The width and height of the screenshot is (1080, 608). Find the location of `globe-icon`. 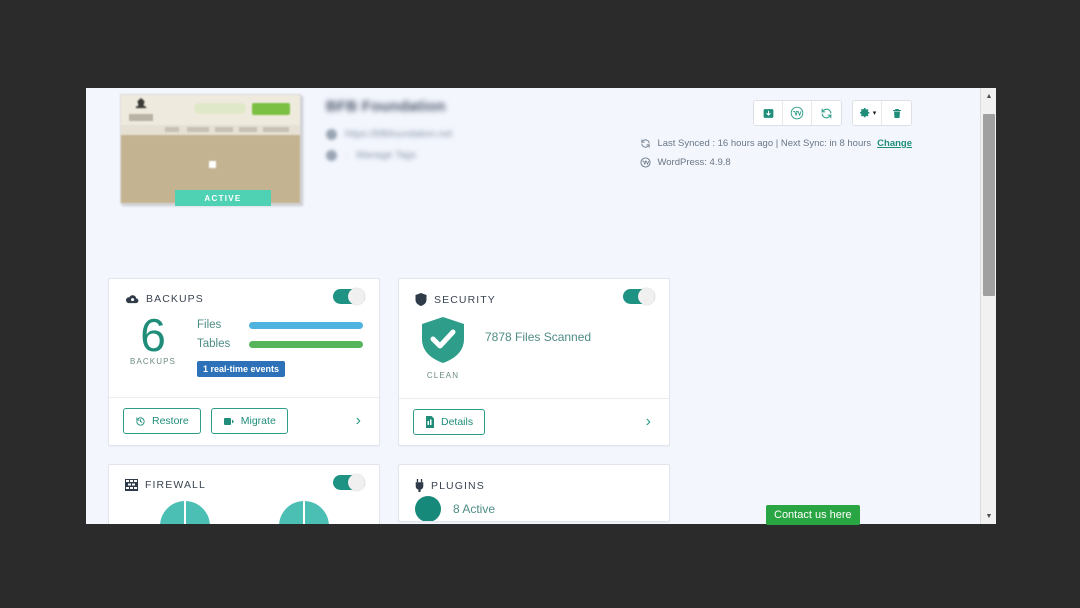

globe-icon is located at coordinates (331, 134).